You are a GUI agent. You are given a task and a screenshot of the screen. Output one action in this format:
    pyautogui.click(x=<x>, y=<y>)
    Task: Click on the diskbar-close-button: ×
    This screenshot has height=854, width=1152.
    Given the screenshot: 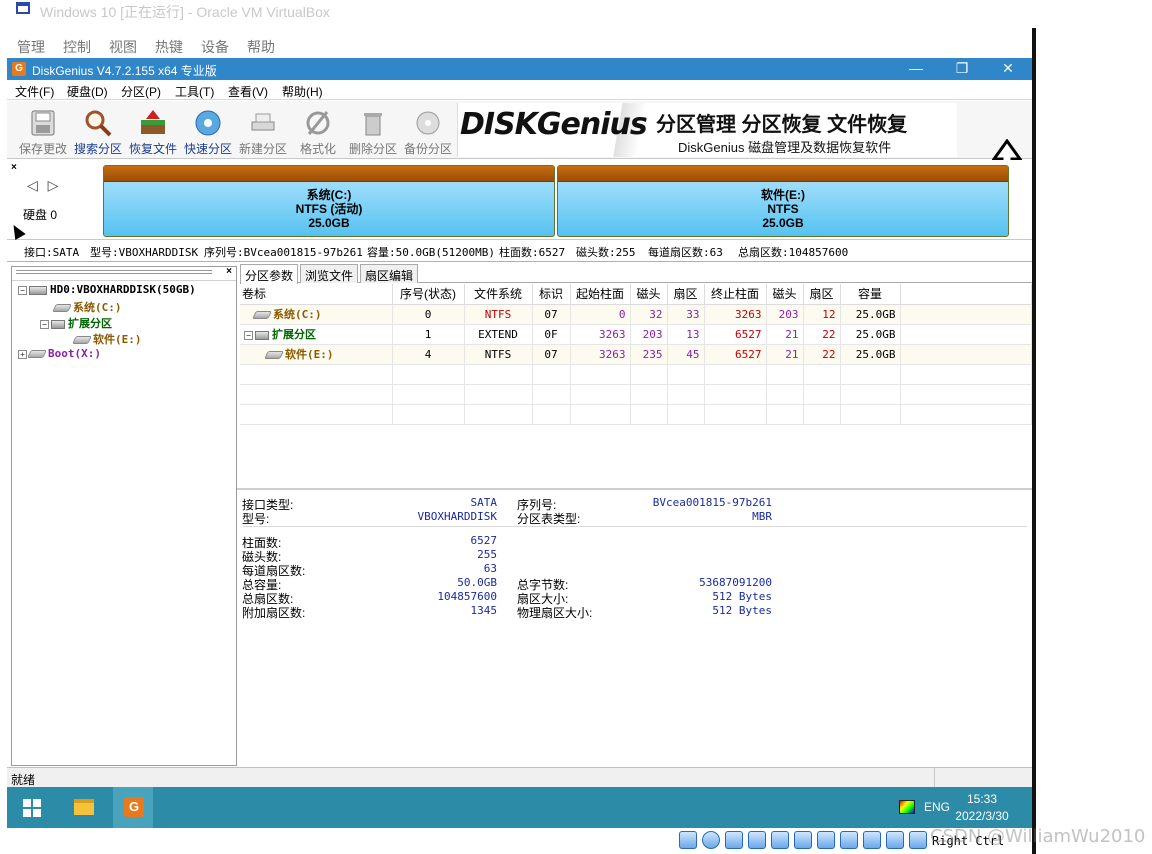 What is the action you would take?
    pyautogui.click(x=14, y=167)
    